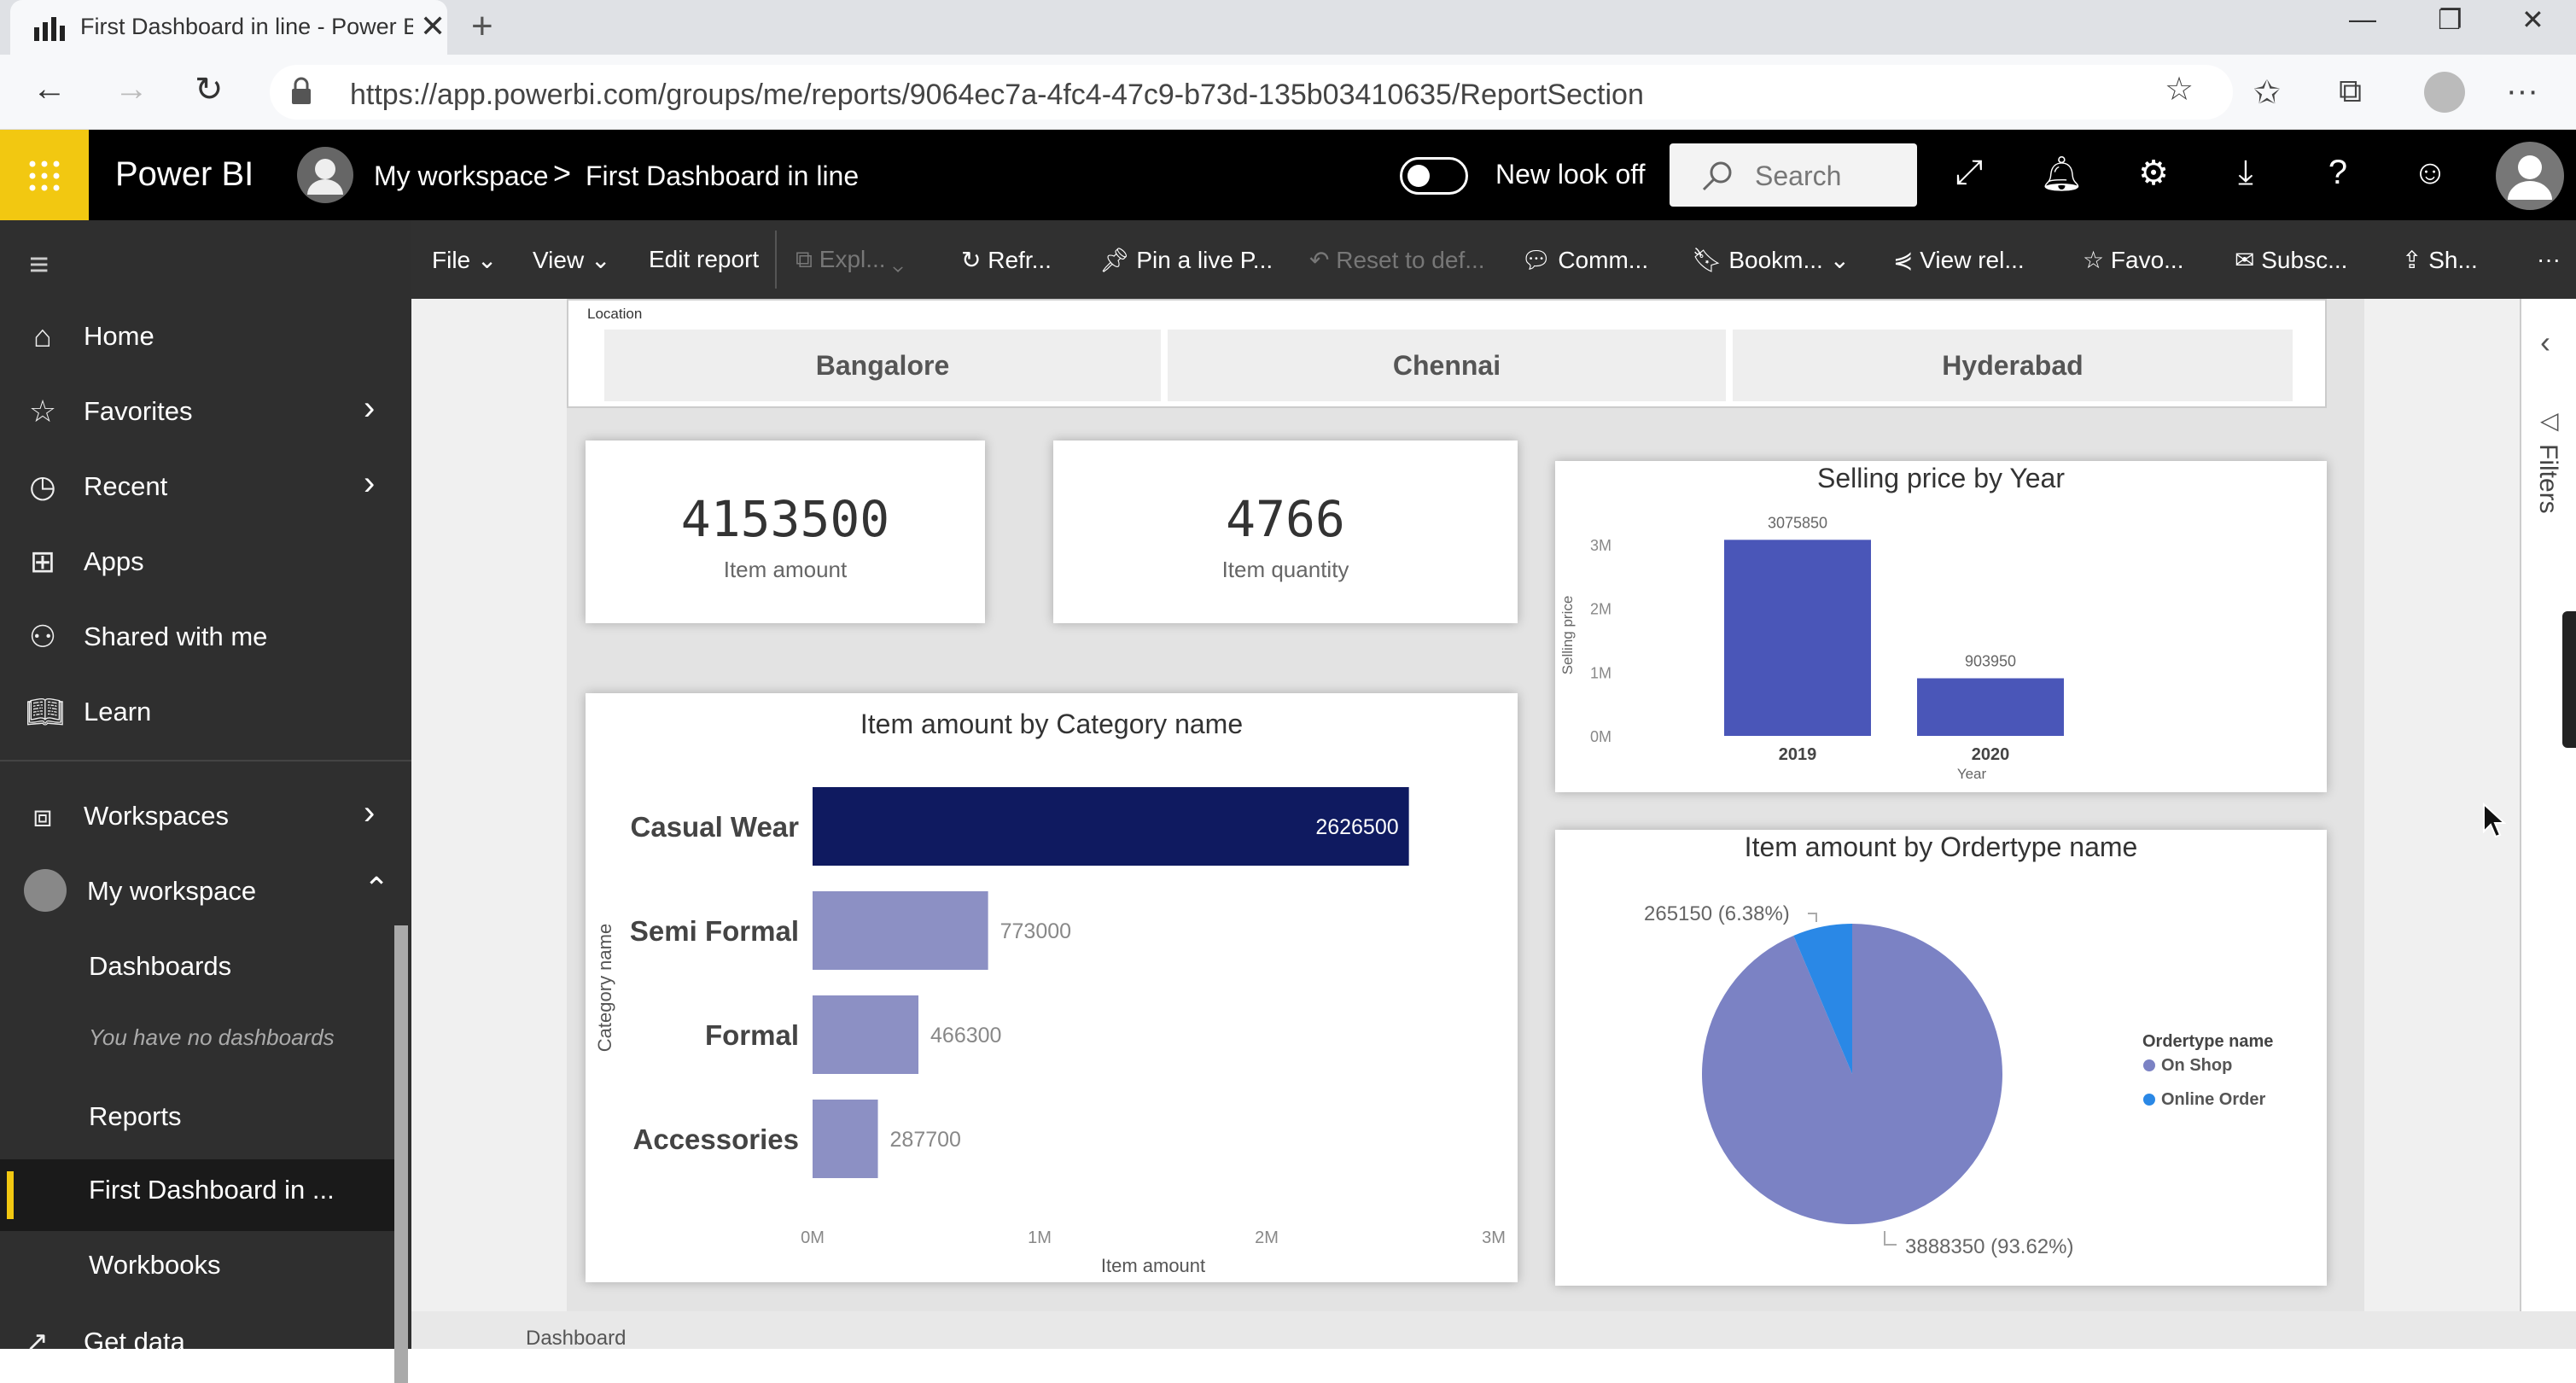  Describe the element at coordinates (785, 570) in the screenshot. I see `kpi-label: Item amount` at that location.